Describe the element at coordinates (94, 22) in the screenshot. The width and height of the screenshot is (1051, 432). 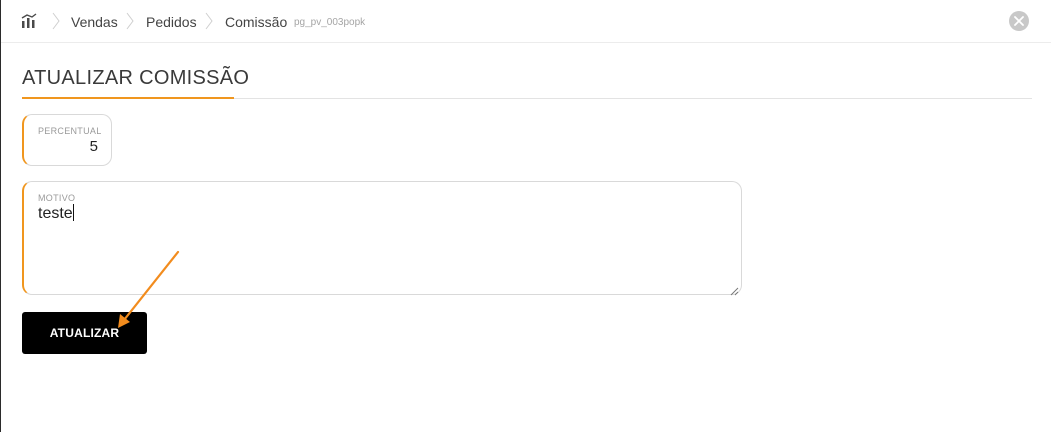
I see `breadcrumb-item-vendas: Vendas` at that location.